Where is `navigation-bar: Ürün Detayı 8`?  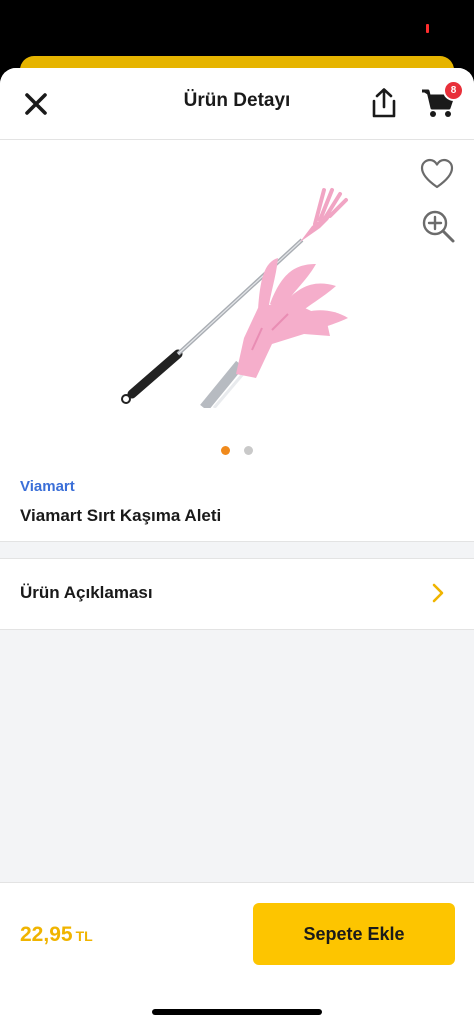 navigation-bar: Ürün Detayı 8 is located at coordinates (237, 104).